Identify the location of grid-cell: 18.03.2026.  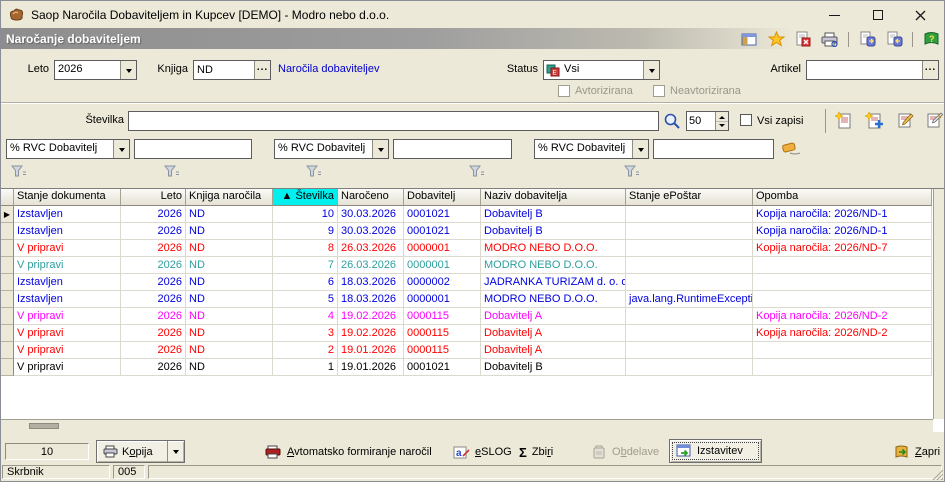
(371, 299).